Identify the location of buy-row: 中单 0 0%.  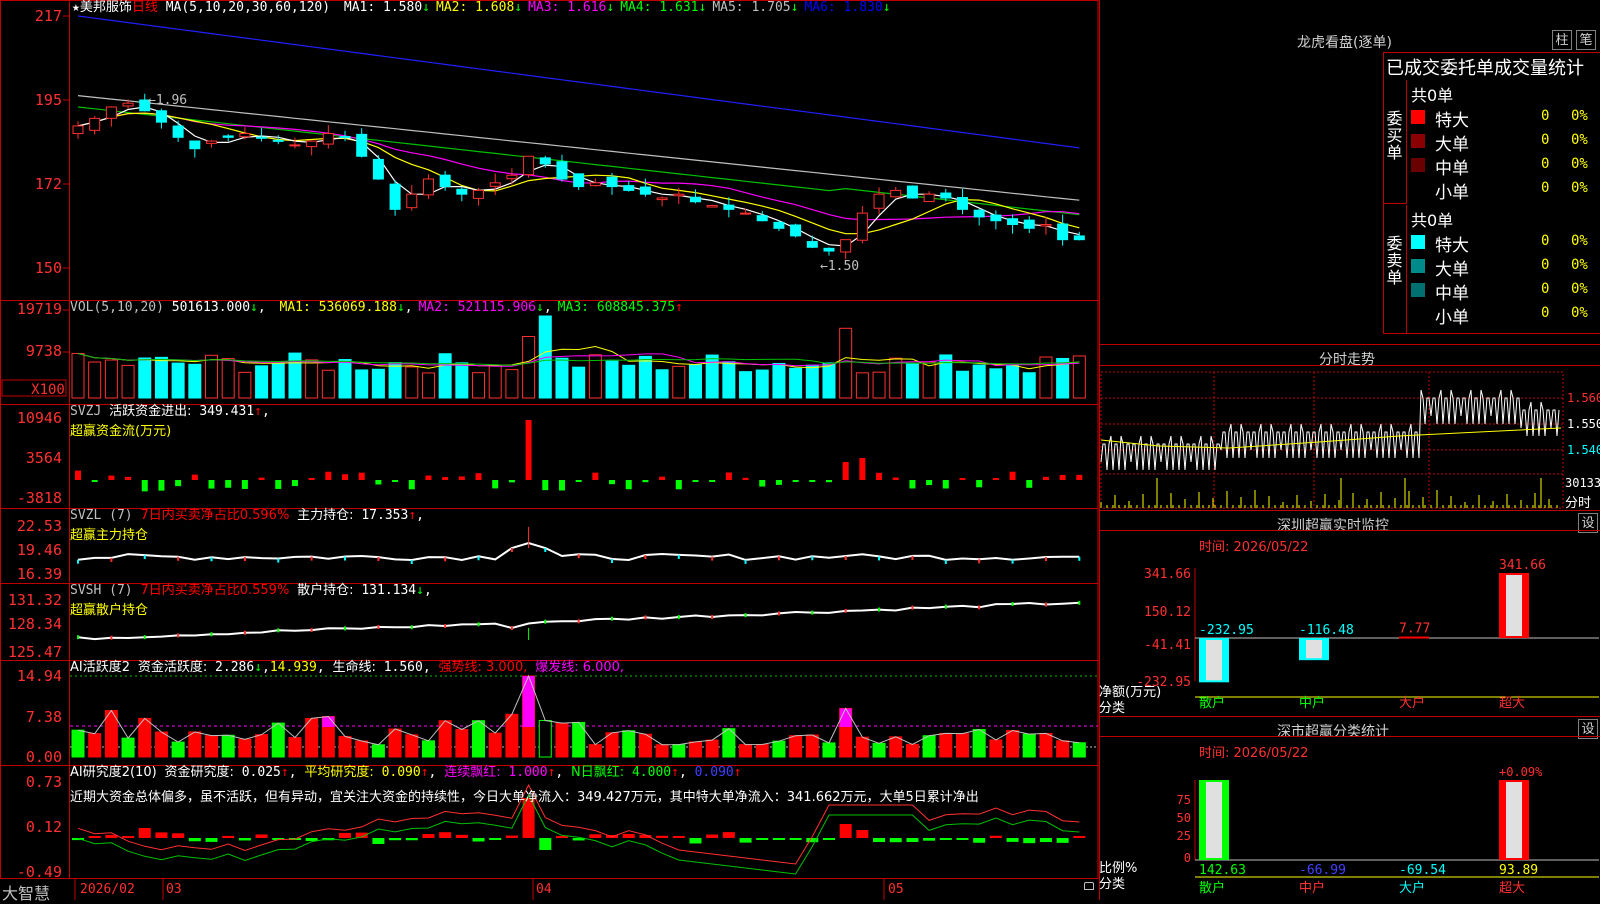
(1505, 166).